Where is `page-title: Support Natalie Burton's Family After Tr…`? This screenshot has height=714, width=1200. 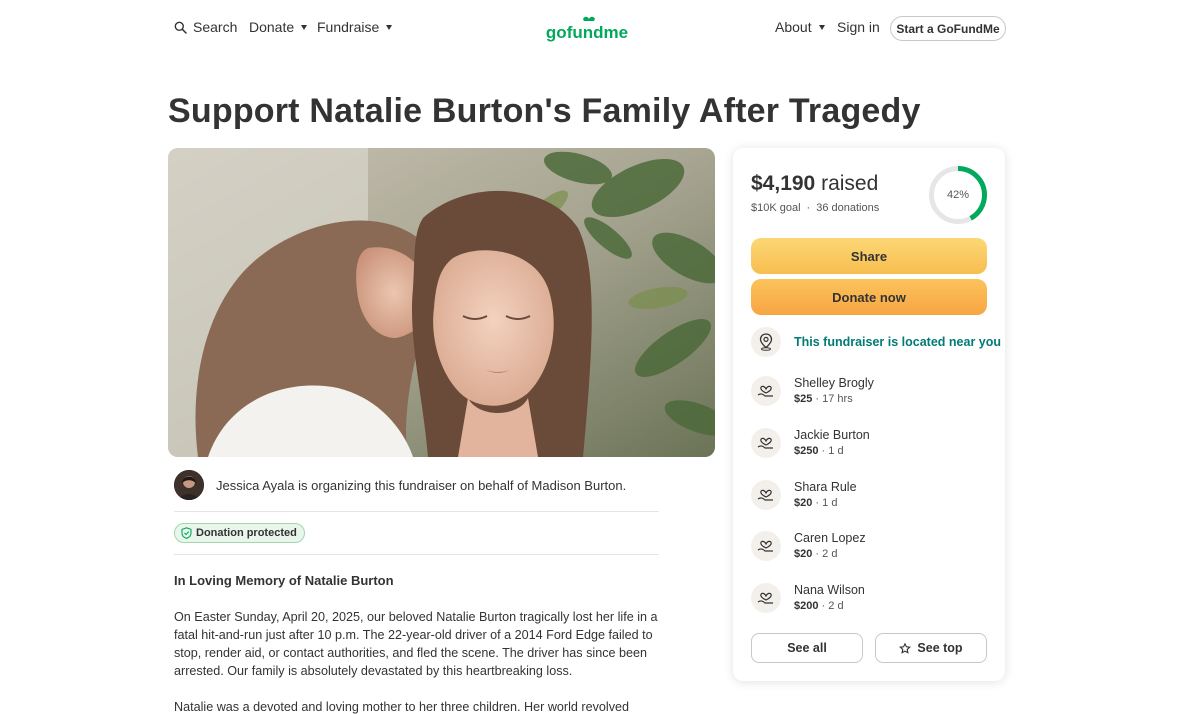 page-title: Support Natalie Burton's Family After Tr… is located at coordinates (544, 111).